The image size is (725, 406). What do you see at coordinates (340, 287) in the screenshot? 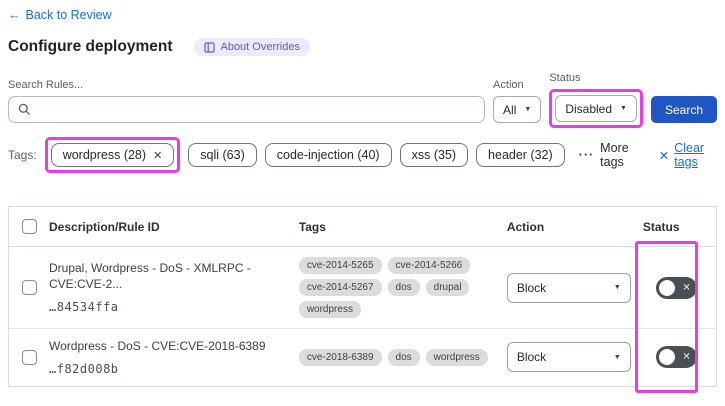
I see `tag-pill: cve-2014-5267` at bounding box center [340, 287].